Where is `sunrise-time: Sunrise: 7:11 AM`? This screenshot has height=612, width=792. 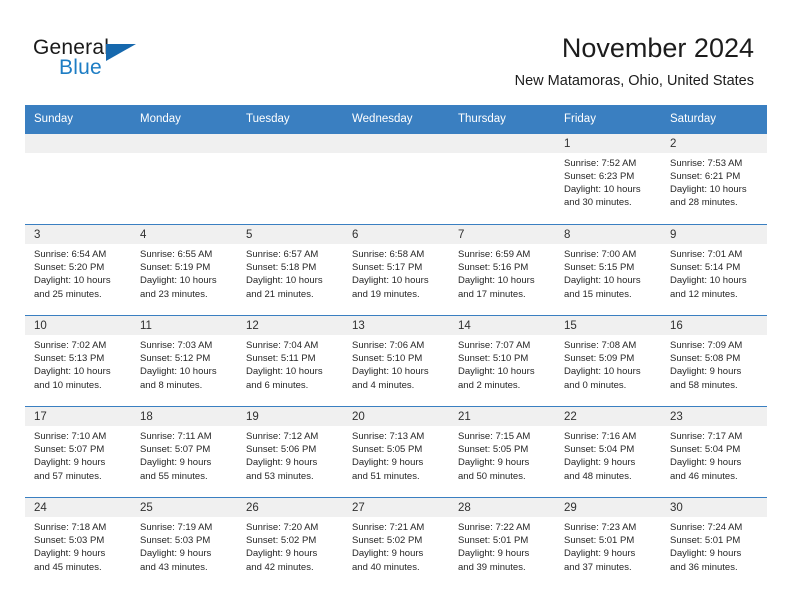 sunrise-time: Sunrise: 7:11 AM is located at coordinates (176, 436).